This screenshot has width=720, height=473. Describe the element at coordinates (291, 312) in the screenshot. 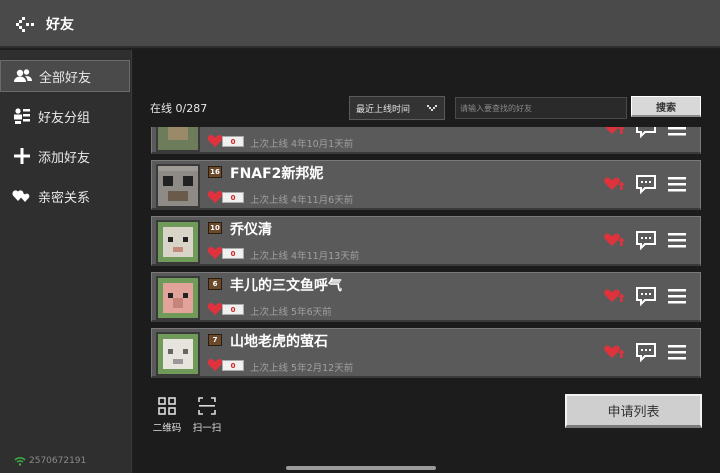

I see `last-online: 上次上线 5年6天前` at that location.